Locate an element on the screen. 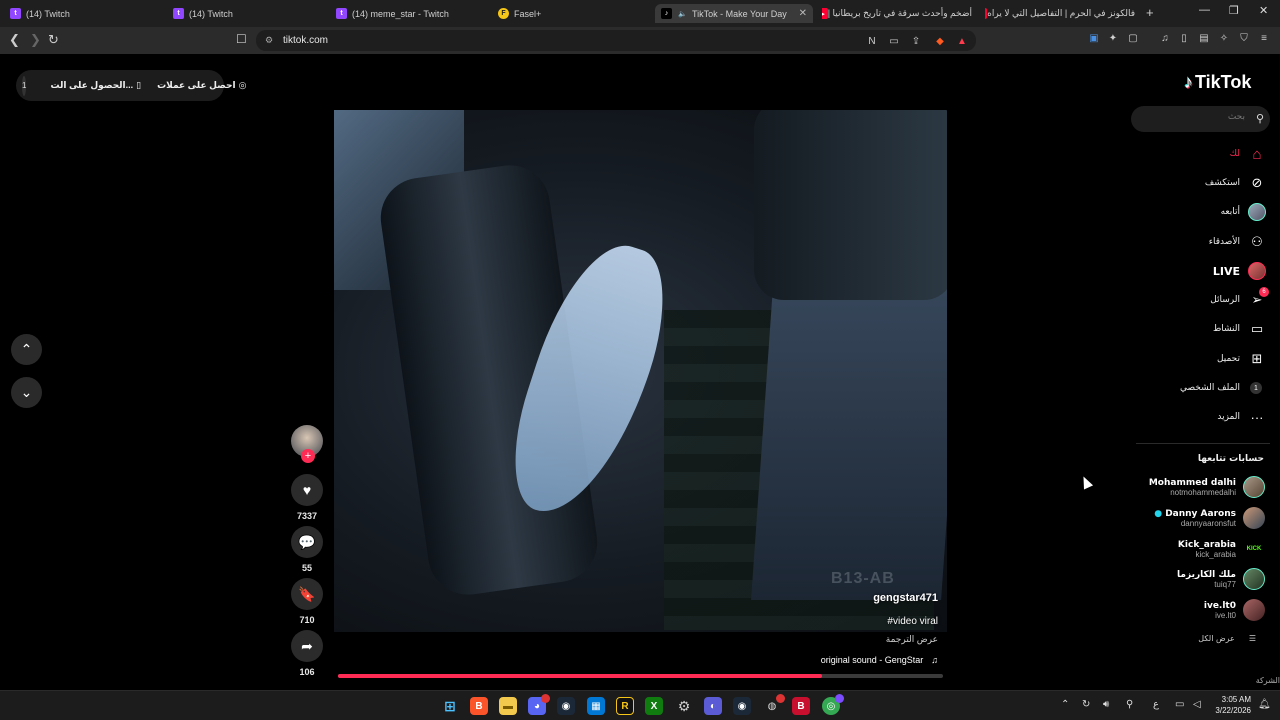 This screenshot has width=1280, height=720. leo-icon: ✧ is located at coordinates (1224, 39).